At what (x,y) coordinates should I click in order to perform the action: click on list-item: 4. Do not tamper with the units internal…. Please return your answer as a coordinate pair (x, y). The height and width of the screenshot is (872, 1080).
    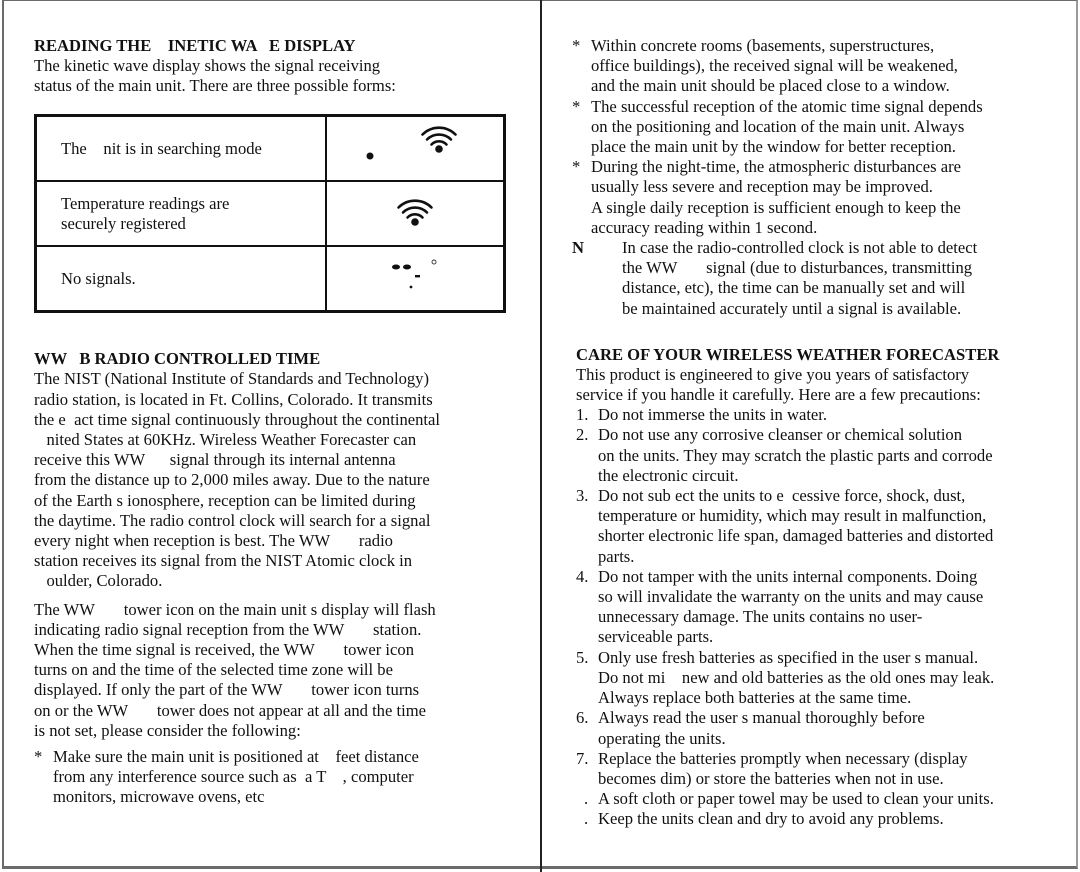
    Looking at the image, I should click on (780, 606).